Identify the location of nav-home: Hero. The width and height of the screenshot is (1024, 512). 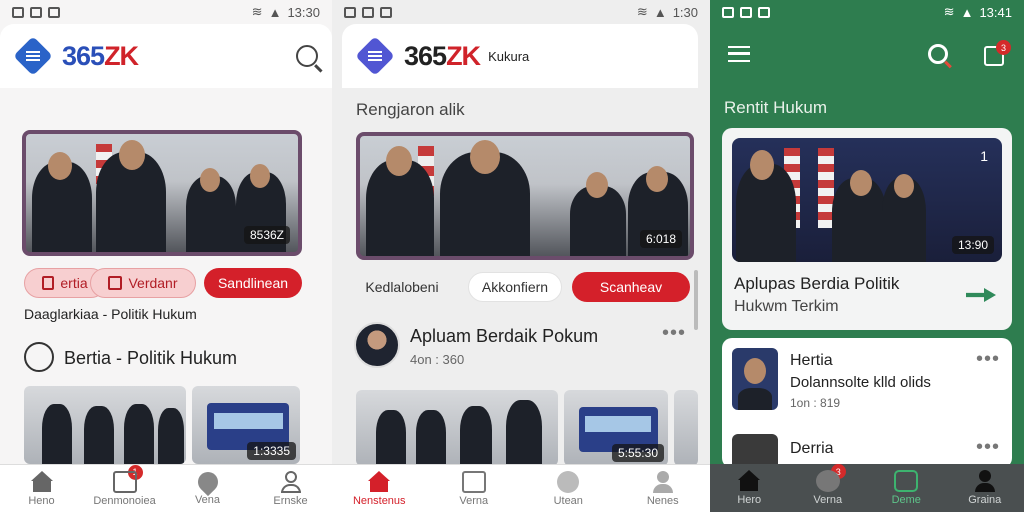
(749, 488).